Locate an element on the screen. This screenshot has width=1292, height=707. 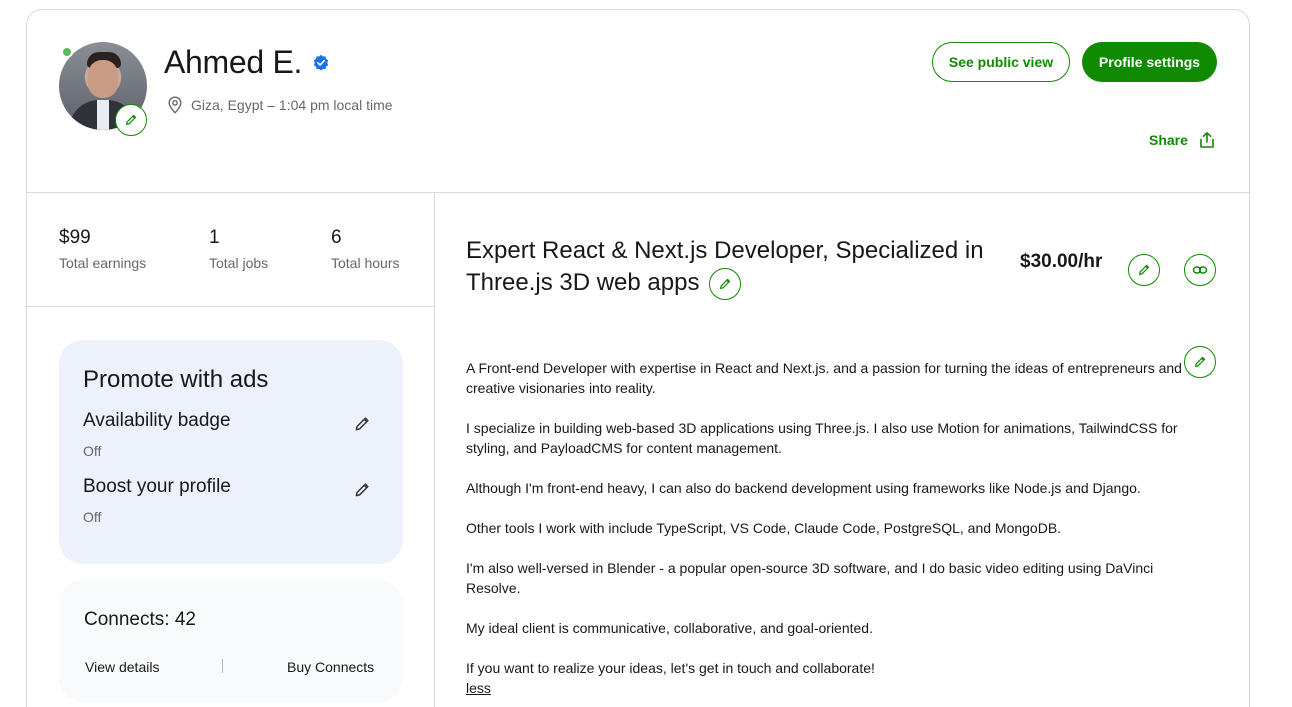
stat-label: Total hours is located at coordinates (365, 263).